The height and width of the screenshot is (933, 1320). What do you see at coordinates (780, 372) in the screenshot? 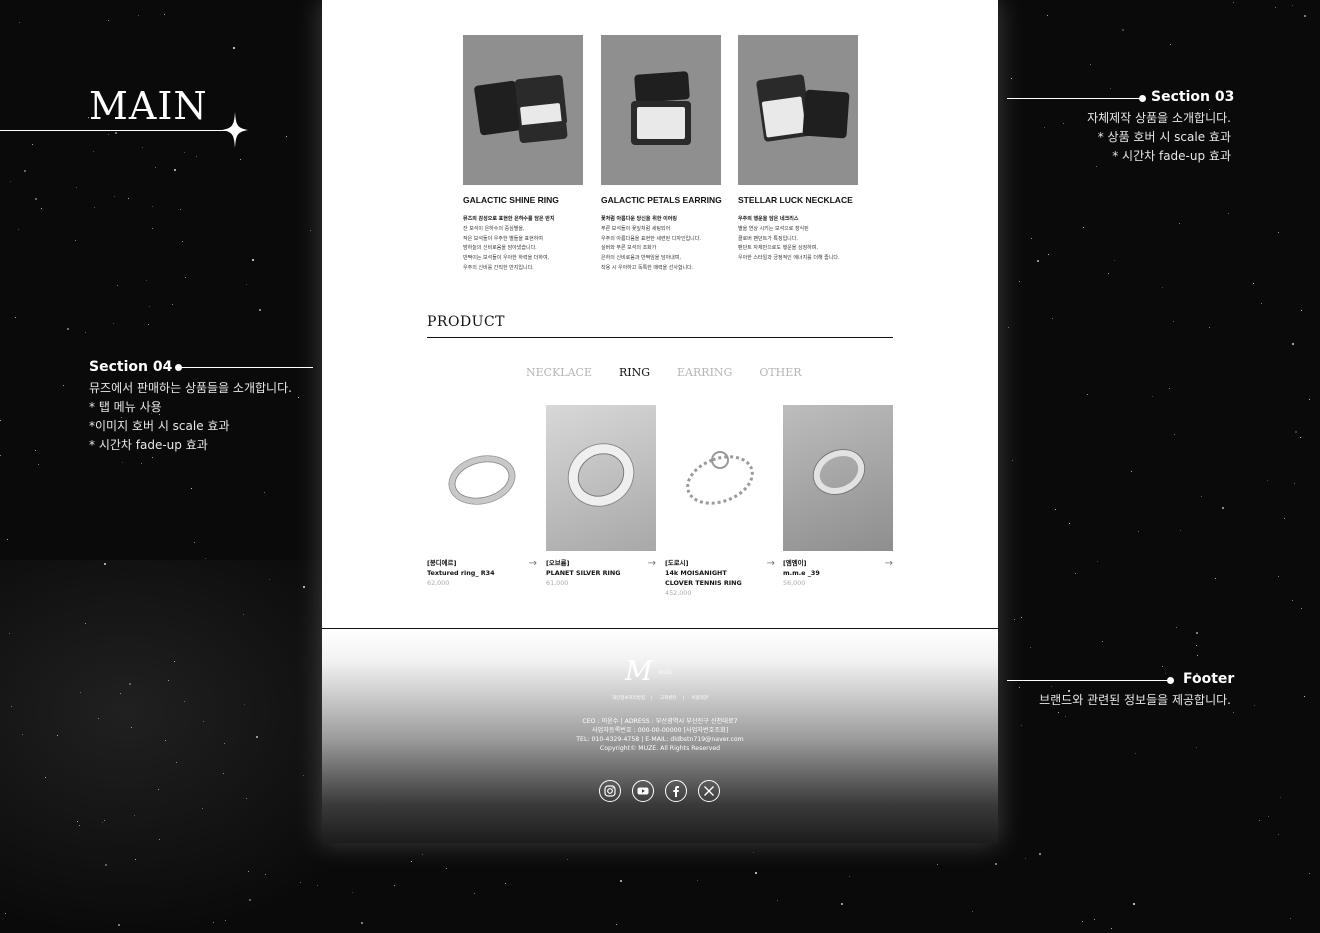
I see `tab-other: OTHER` at bounding box center [780, 372].